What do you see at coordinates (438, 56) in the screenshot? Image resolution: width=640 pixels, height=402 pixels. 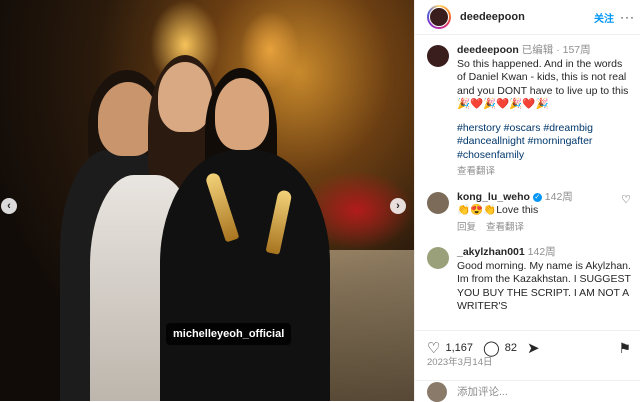 I see `caption-avatar` at bounding box center [438, 56].